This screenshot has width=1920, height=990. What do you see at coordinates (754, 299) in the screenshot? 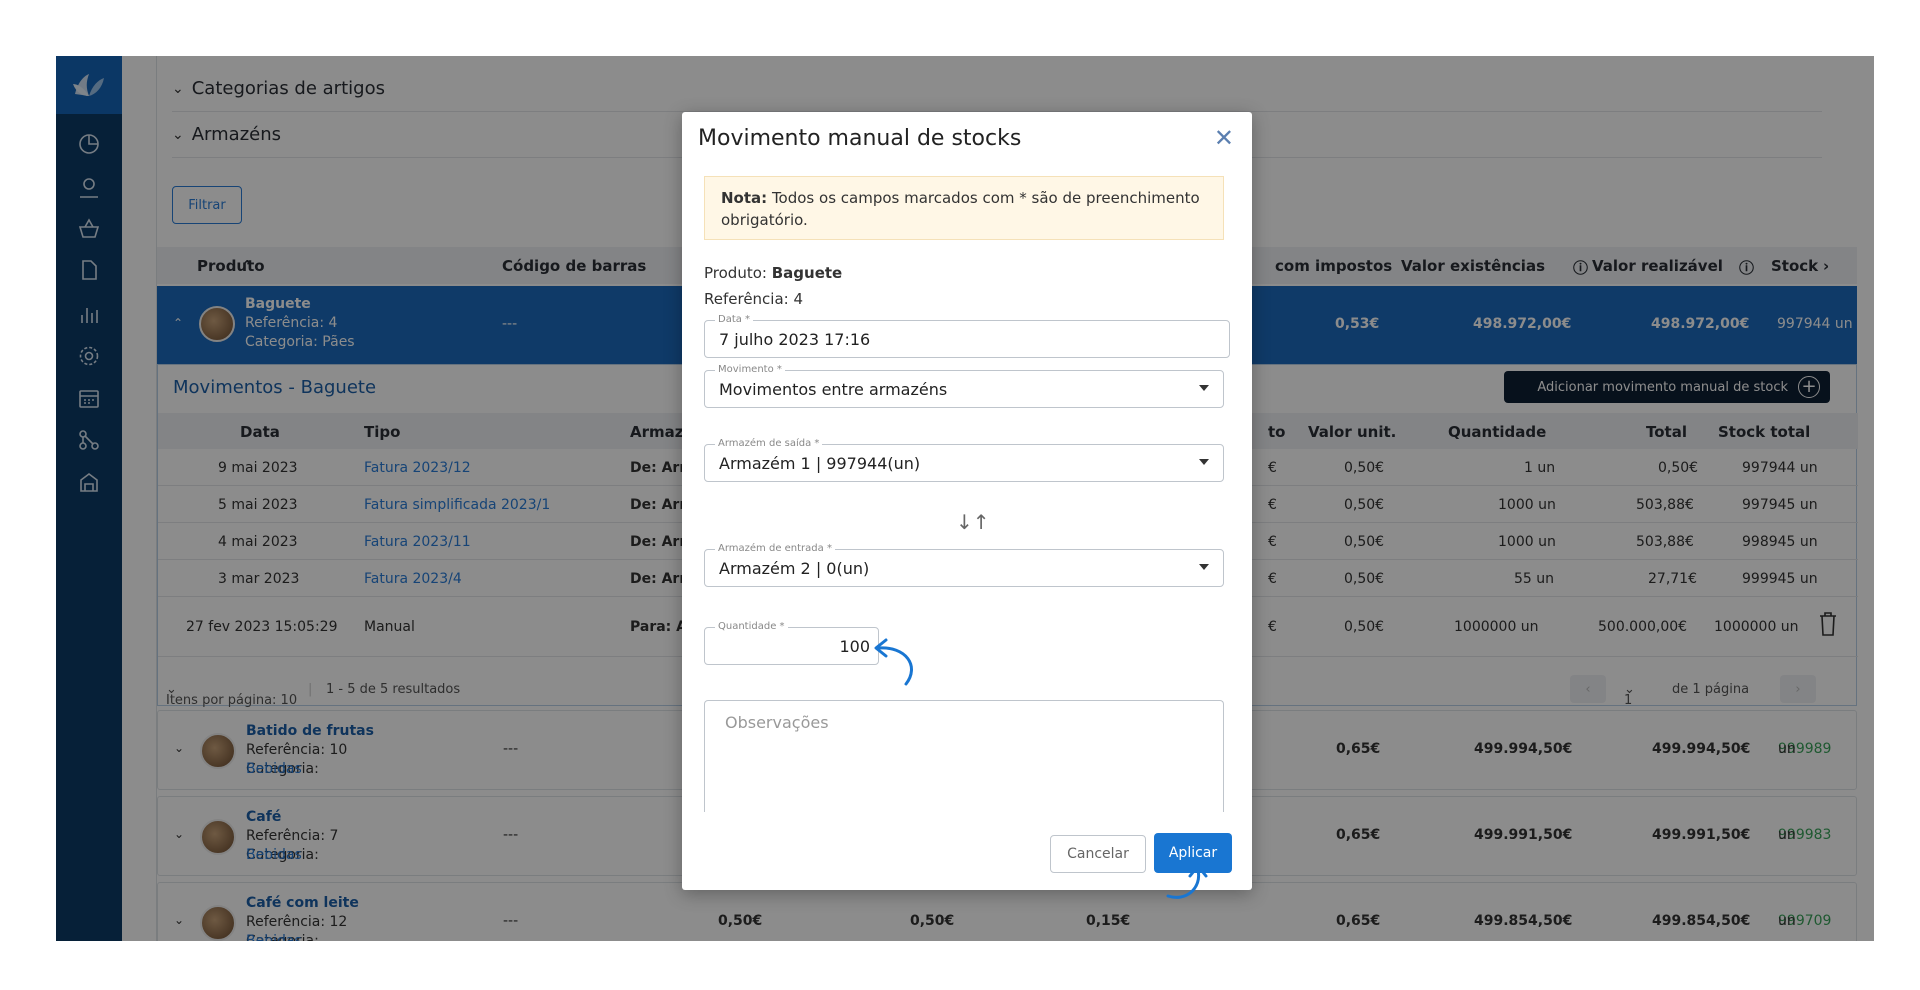
I see `product-reference: Referência: 4` at bounding box center [754, 299].